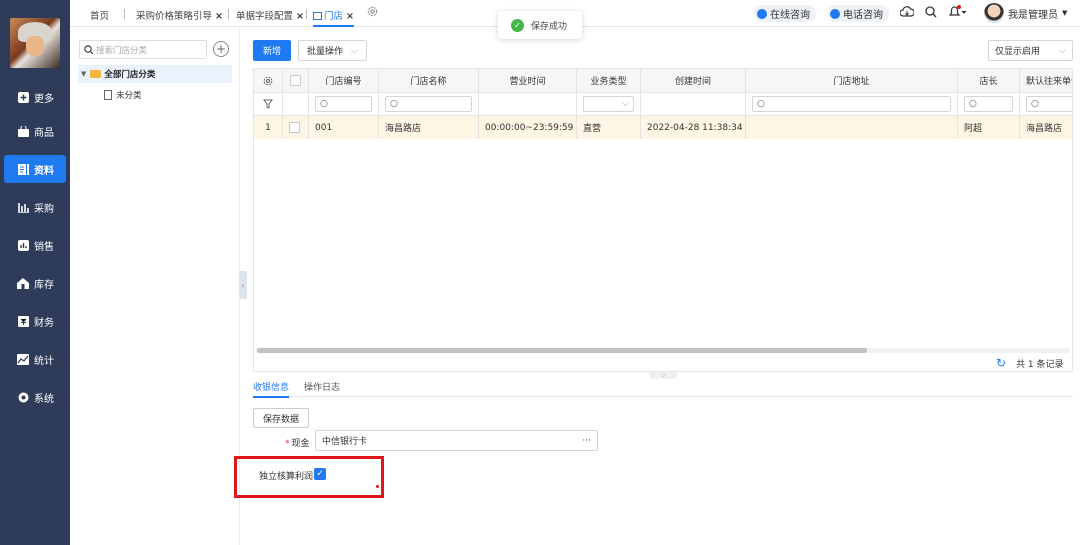  What do you see at coordinates (377, 486) in the screenshot?
I see `annotation-dot` at bounding box center [377, 486].